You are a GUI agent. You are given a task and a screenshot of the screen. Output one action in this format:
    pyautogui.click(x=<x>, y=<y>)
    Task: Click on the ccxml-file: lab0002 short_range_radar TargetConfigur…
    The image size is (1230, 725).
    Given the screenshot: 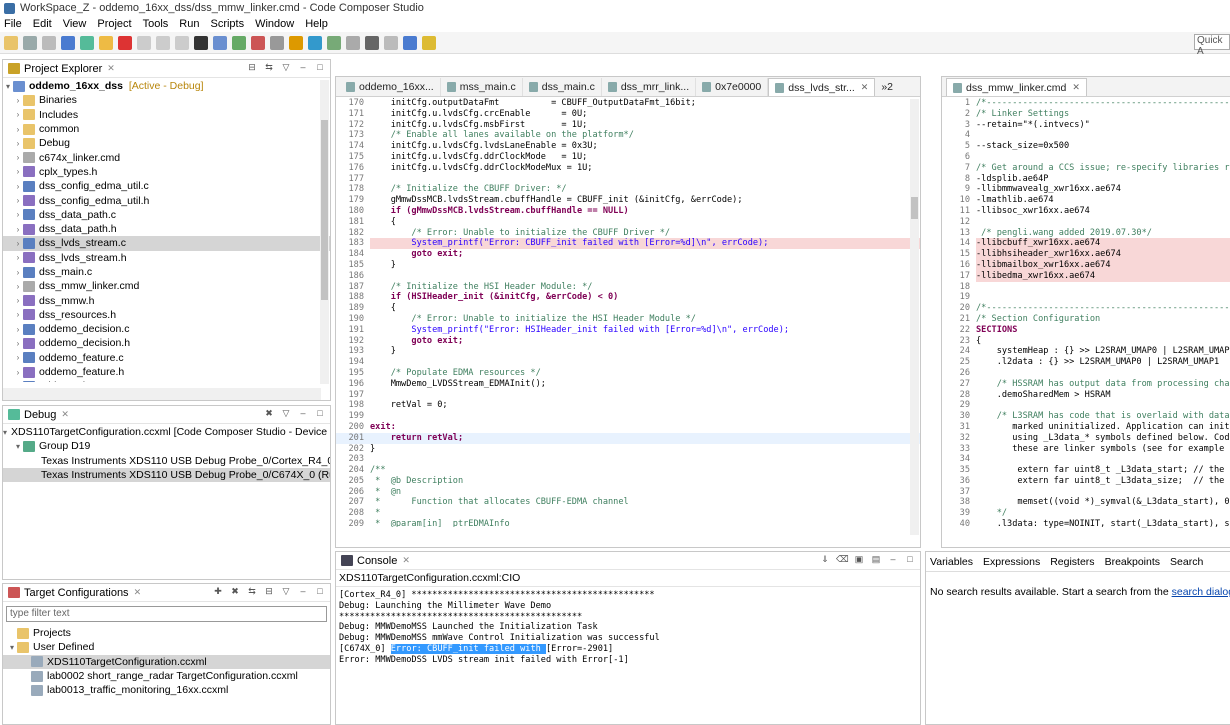 What is the action you would take?
    pyautogui.click(x=166, y=676)
    